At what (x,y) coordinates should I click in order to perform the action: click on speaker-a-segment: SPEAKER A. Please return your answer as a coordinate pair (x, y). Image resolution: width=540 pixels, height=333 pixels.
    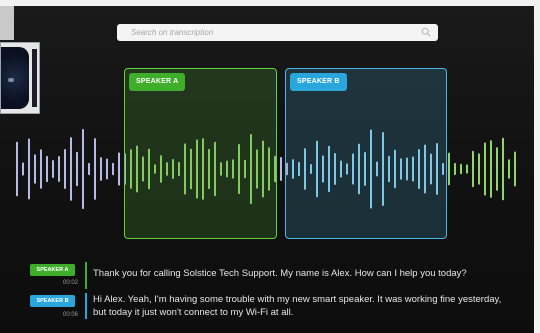
    Looking at the image, I should click on (200, 153).